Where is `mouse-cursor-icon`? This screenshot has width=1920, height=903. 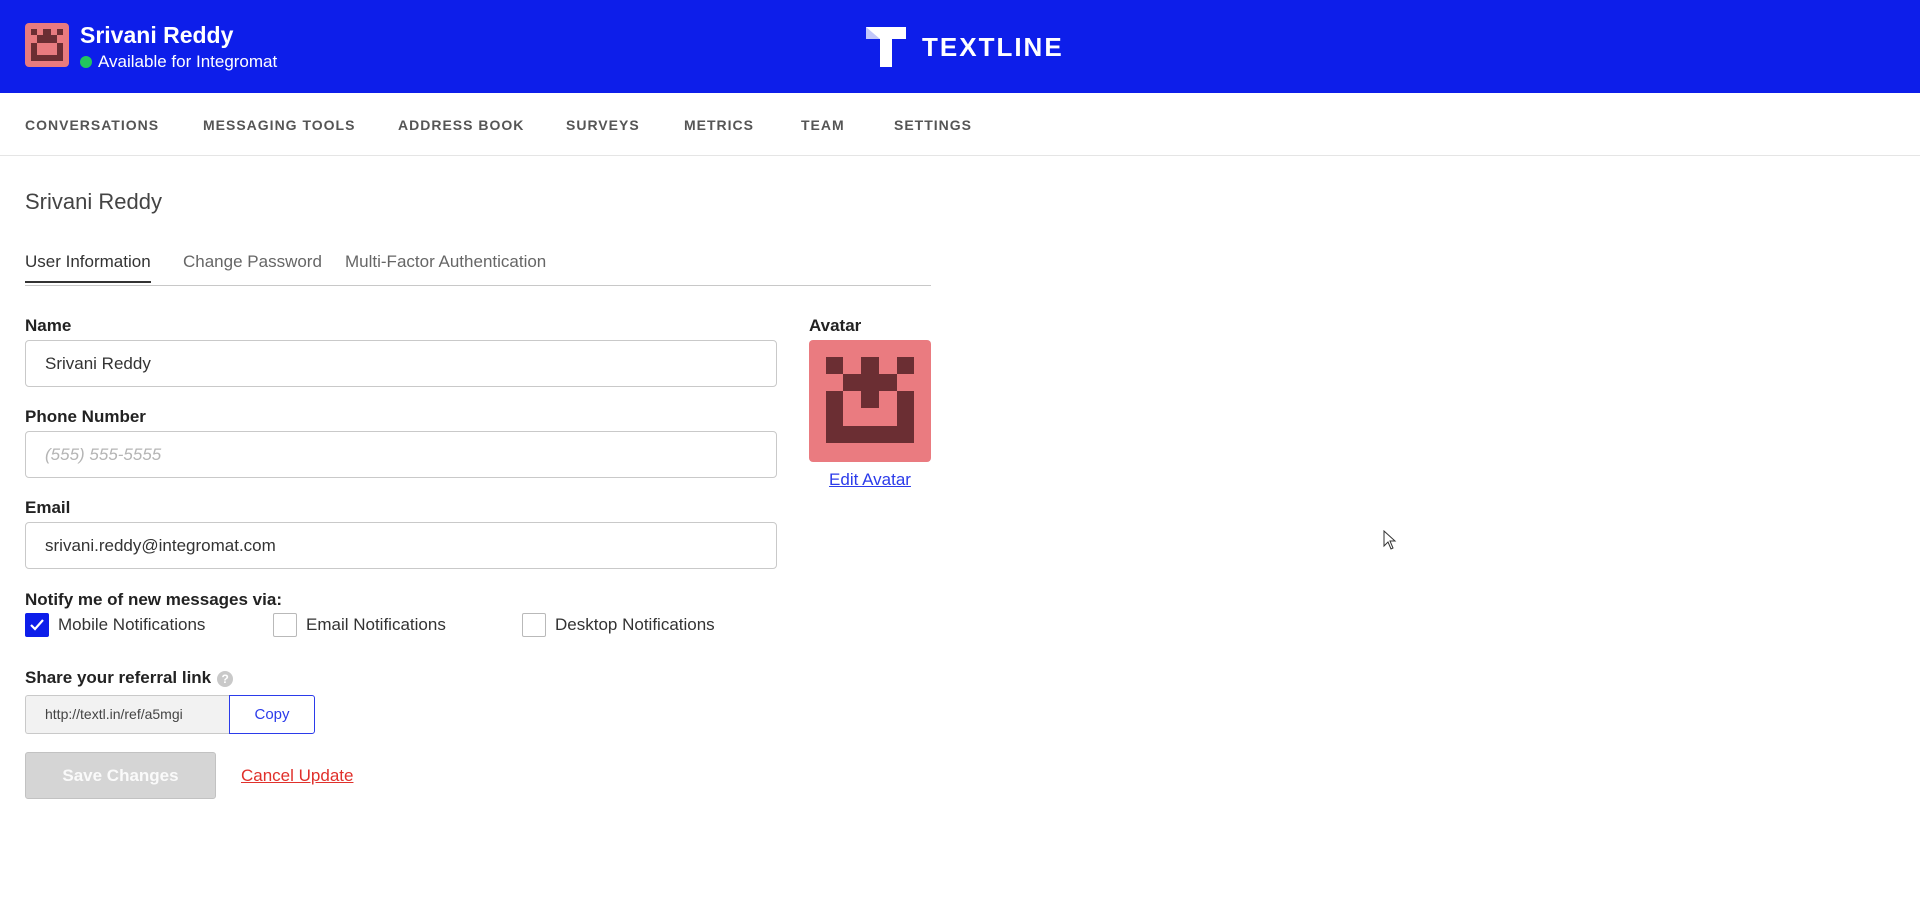
mouse-cursor-icon is located at coordinates (1390, 540).